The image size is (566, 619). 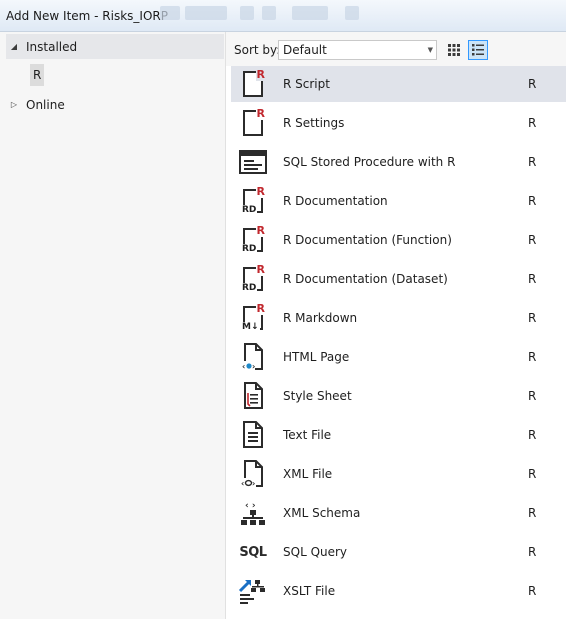 I want to click on list-item-sql-query: SQL SQL Query R, so click(x=398, y=552).